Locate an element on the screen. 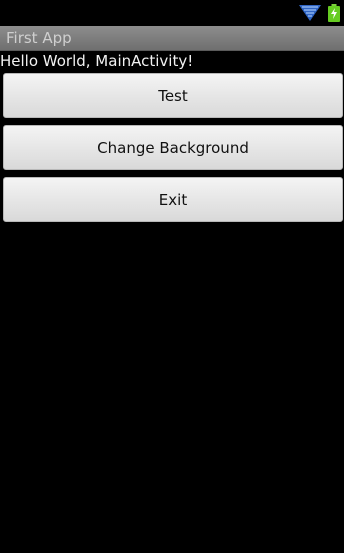  title-bar: First App is located at coordinates (172, 38).